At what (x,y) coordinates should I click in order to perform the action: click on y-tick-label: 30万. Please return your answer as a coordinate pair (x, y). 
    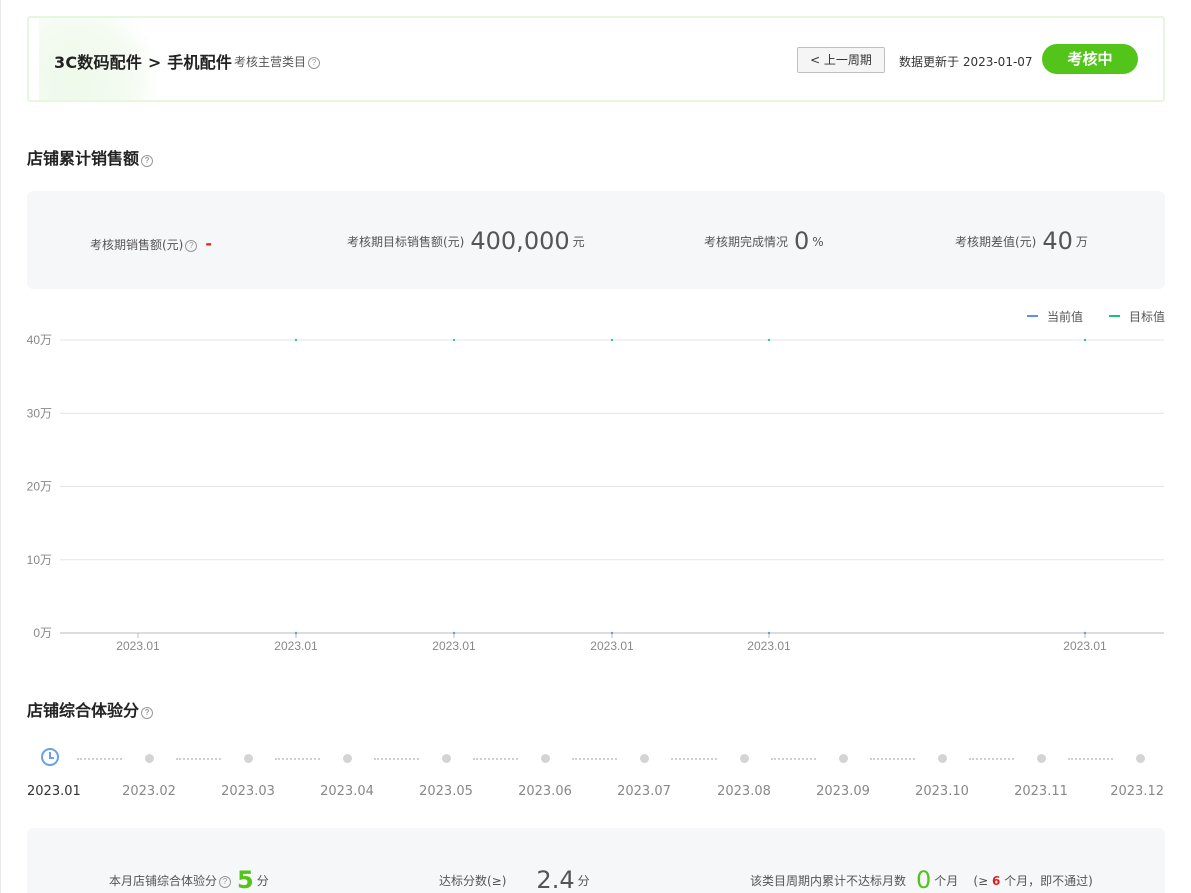
    Looking at the image, I should click on (39, 413).